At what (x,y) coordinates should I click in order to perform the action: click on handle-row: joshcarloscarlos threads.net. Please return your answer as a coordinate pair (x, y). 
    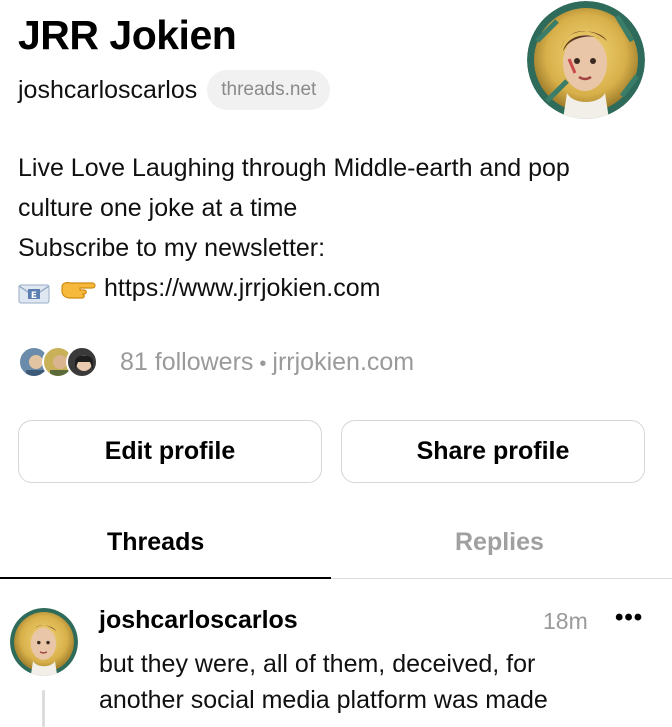
    Looking at the image, I should click on (174, 90).